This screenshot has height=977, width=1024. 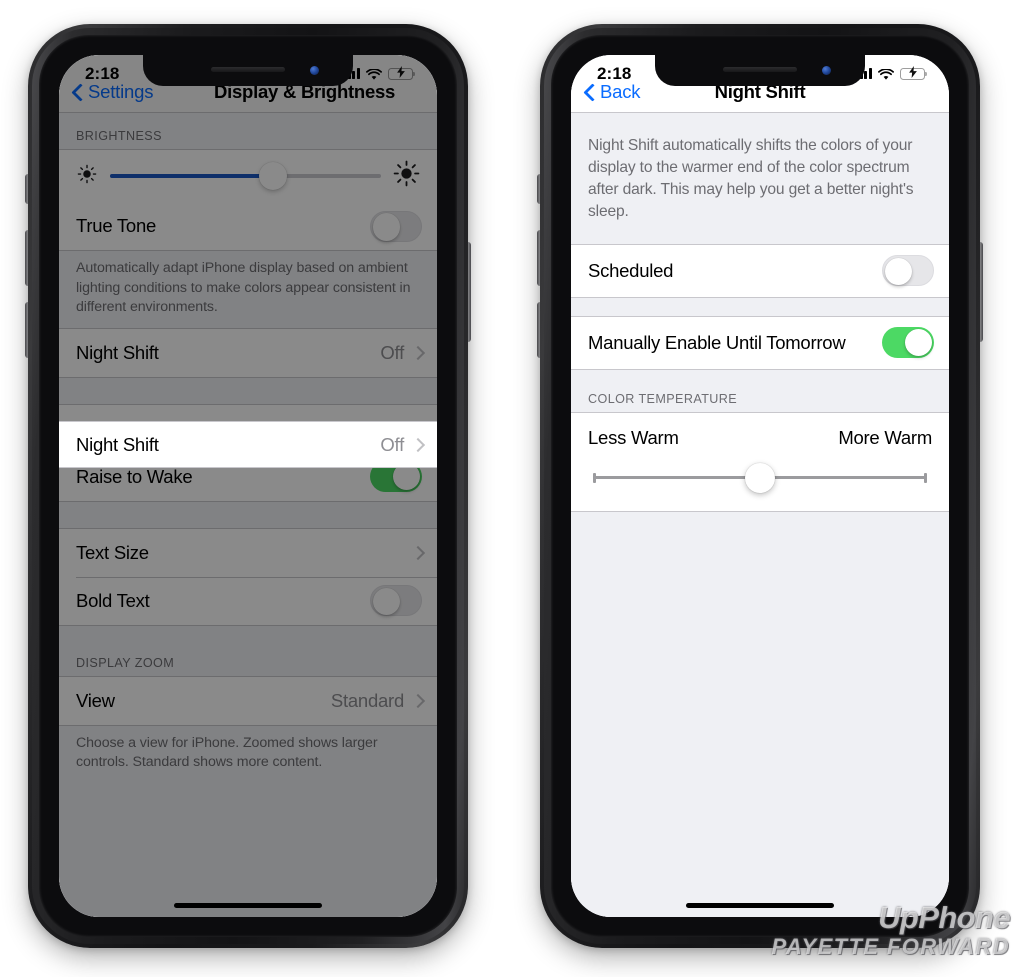 I want to click on night-shift-highlight: Night Shift Off, so click(x=248, y=444).